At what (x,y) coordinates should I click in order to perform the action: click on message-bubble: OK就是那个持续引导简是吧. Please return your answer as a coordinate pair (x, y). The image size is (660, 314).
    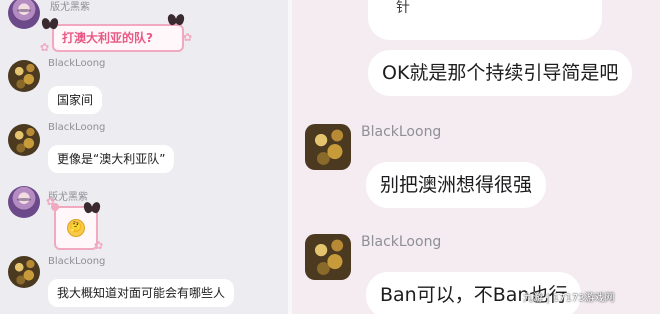
    Looking at the image, I should click on (500, 73).